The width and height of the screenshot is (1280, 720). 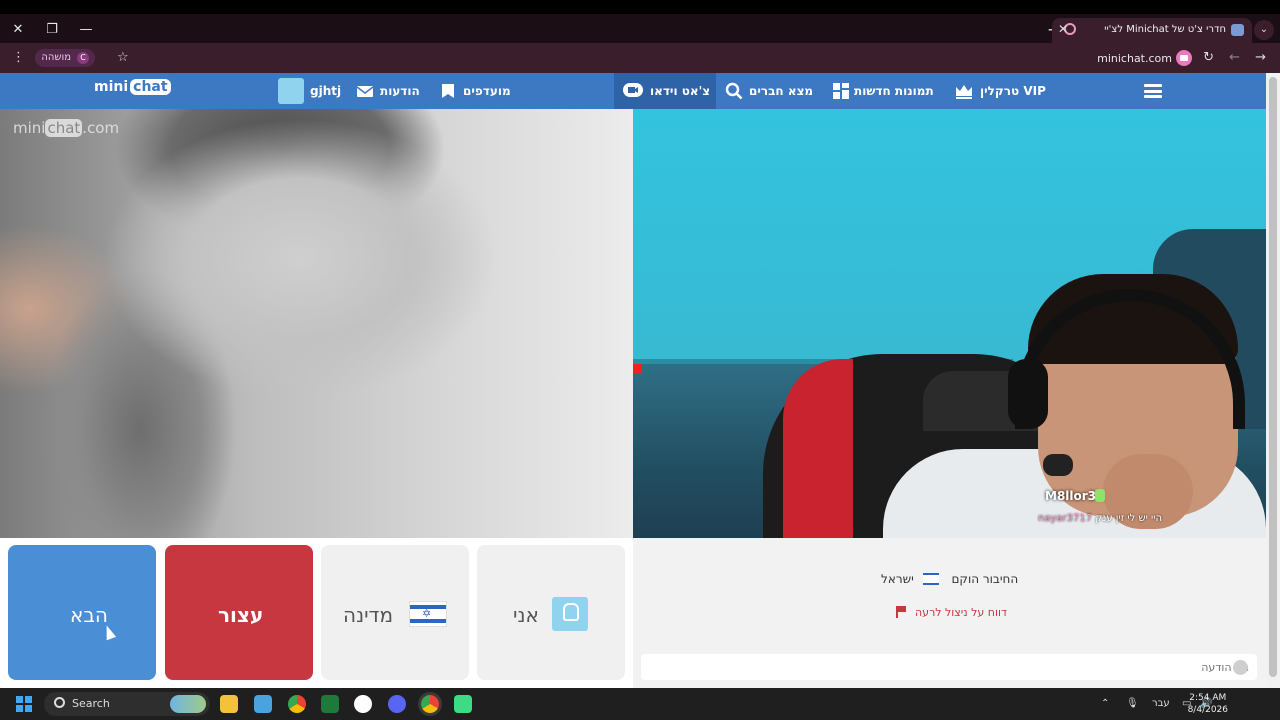 I want to click on microphone-icon: 🎙, so click(x=1132, y=704).